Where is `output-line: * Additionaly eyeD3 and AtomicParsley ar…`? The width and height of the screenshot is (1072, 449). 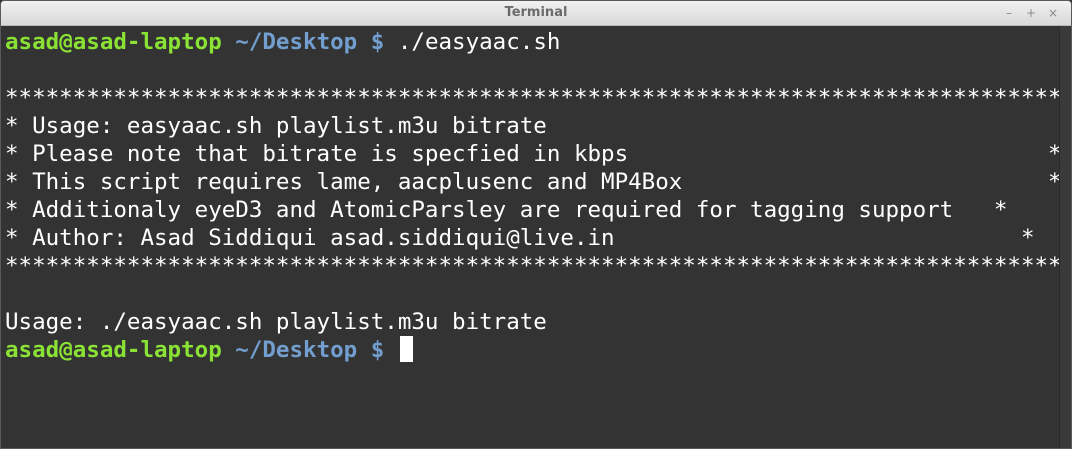
output-line: * Additionaly eyeD3 and AtomicParsley ar… is located at coordinates (506, 210).